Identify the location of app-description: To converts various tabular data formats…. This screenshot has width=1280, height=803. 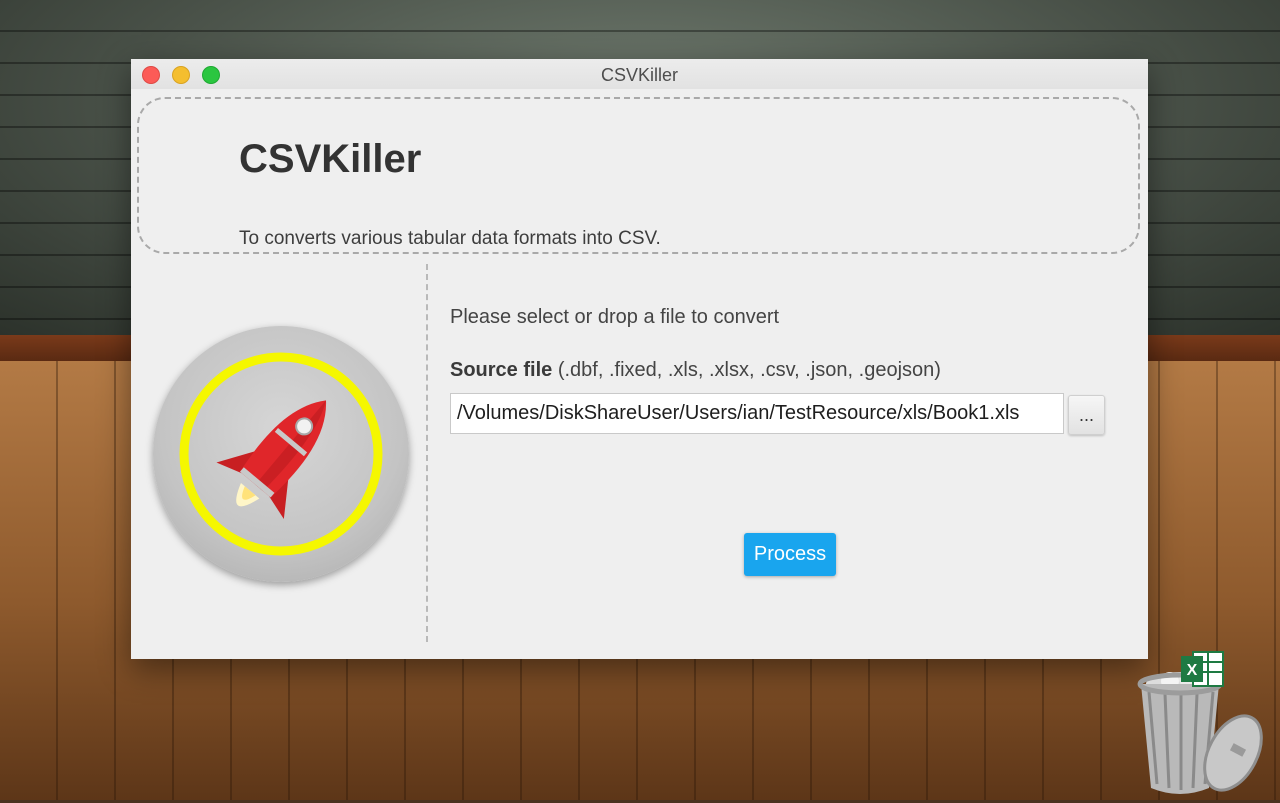
(450, 238).